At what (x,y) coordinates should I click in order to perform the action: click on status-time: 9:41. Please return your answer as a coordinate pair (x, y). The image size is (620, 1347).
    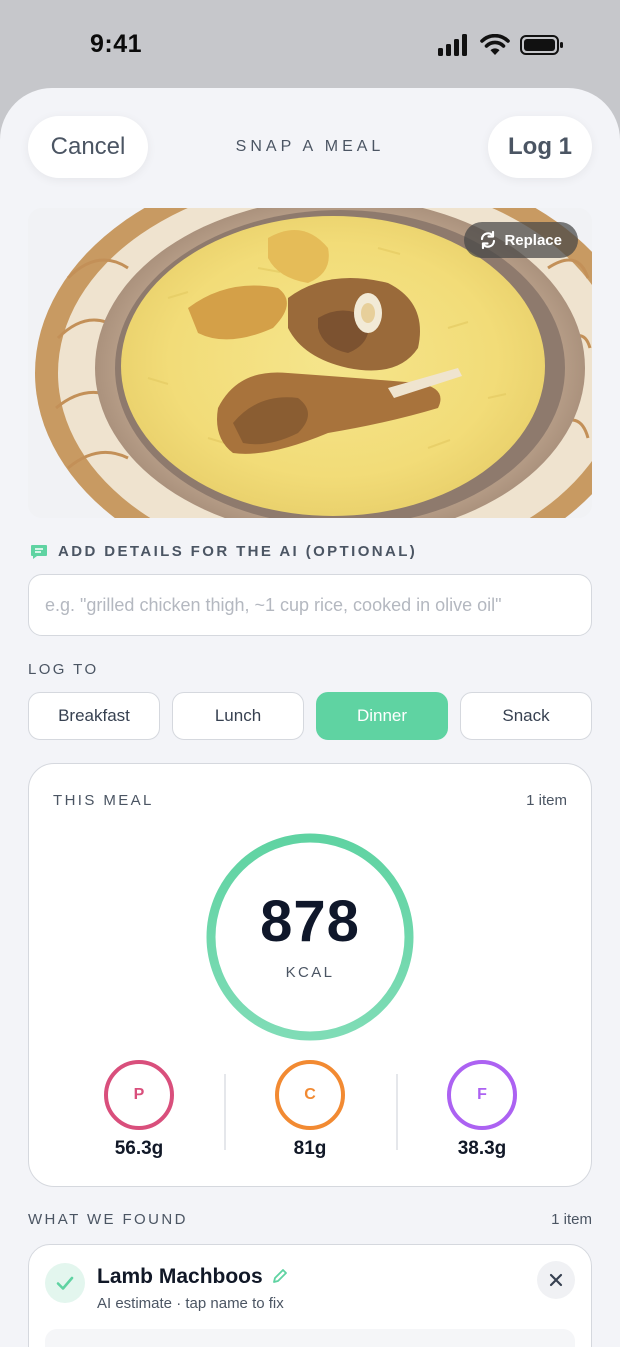
    Looking at the image, I should click on (116, 44).